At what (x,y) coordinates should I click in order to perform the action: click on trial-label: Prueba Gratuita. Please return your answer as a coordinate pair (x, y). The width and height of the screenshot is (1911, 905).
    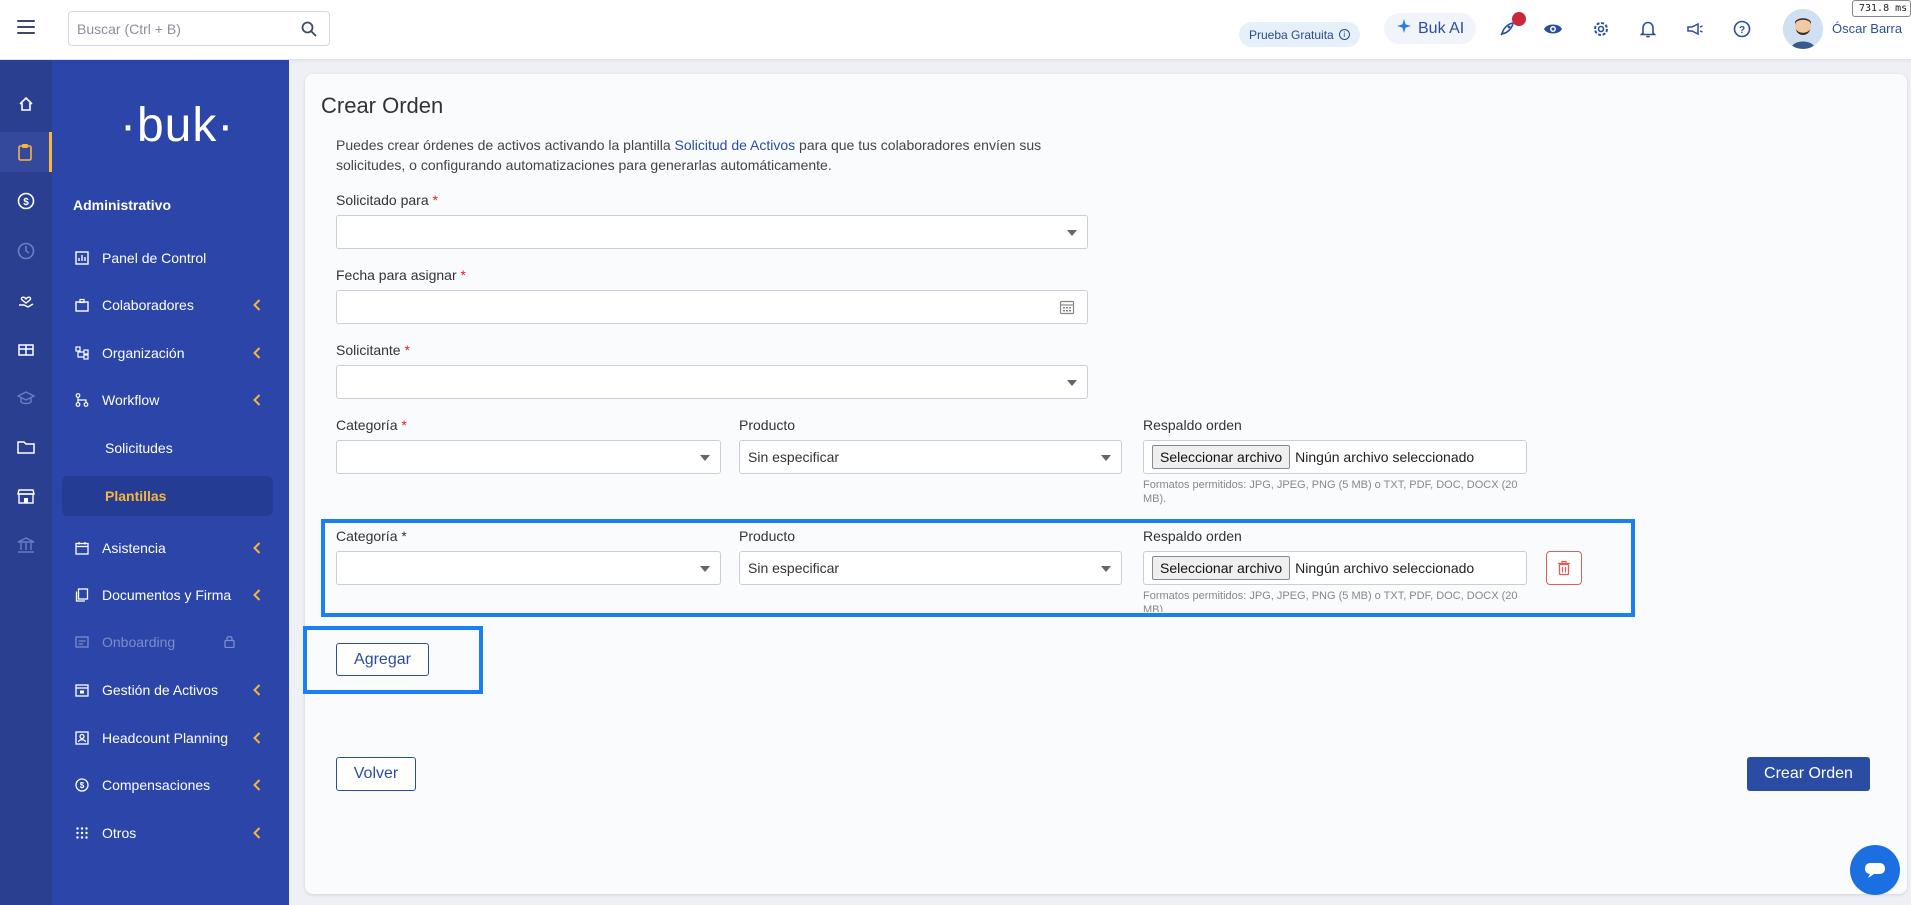
    Looking at the image, I should click on (1291, 34).